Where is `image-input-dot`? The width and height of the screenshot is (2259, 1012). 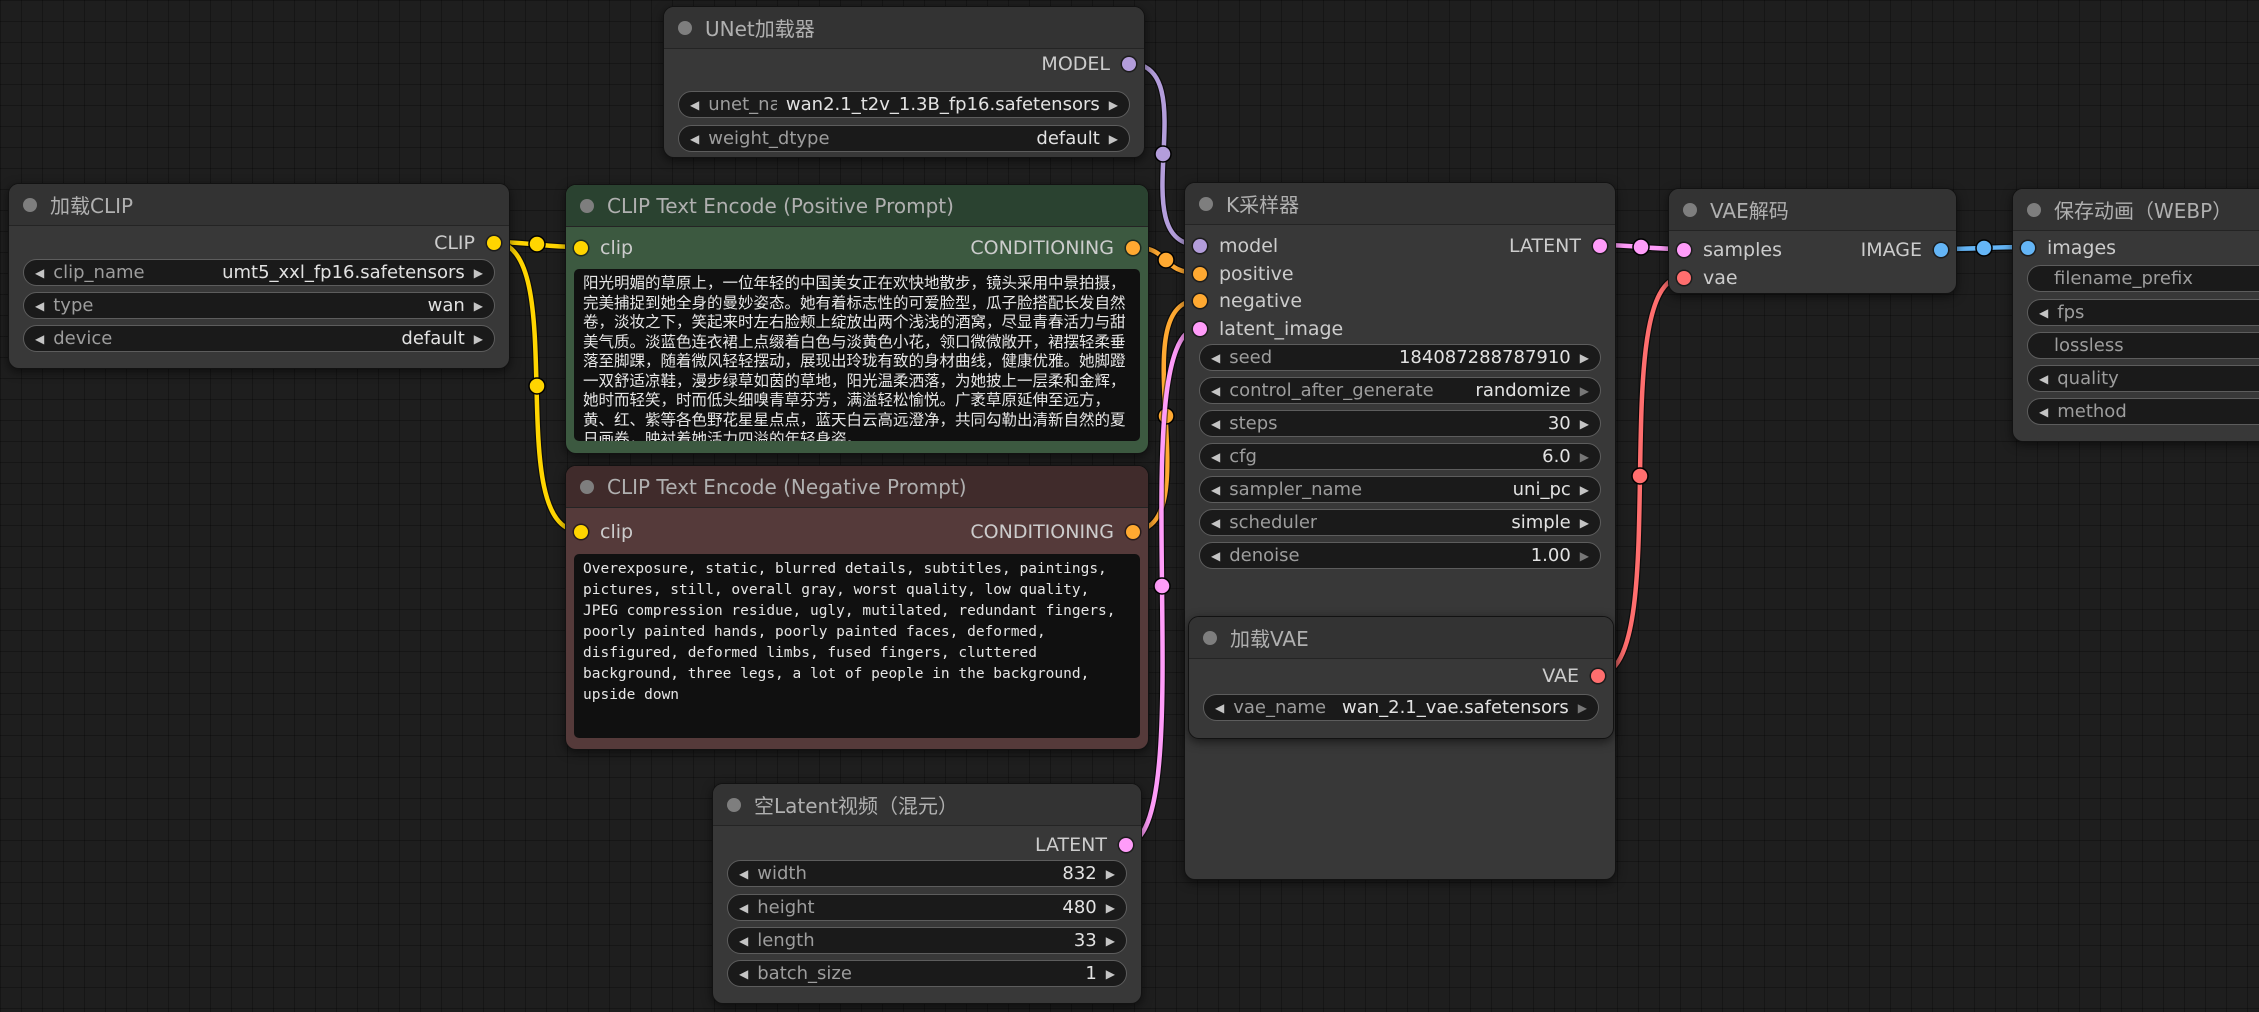 image-input-dot is located at coordinates (2028, 248).